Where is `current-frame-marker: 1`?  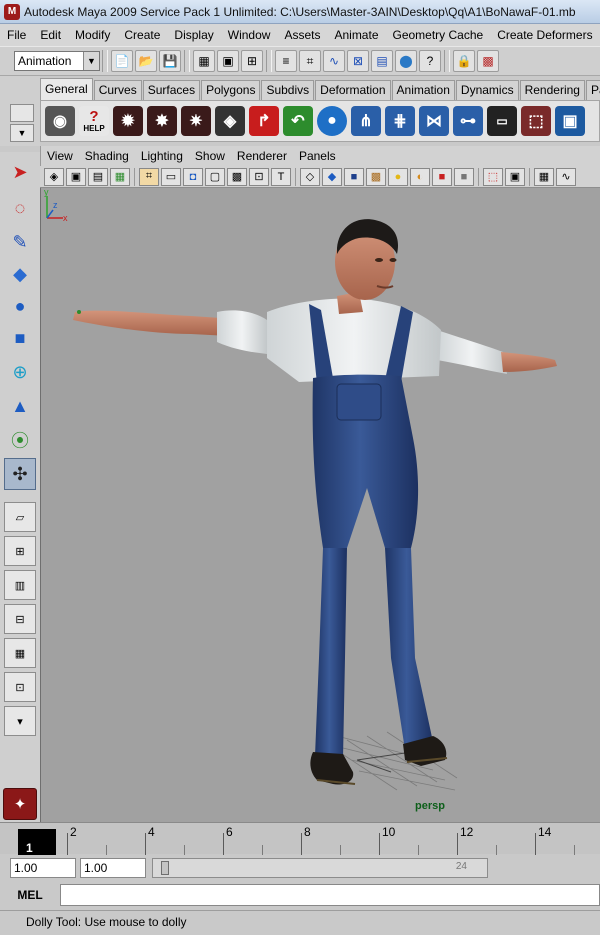 current-frame-marker: 1 is located at coordinates (37, 842).